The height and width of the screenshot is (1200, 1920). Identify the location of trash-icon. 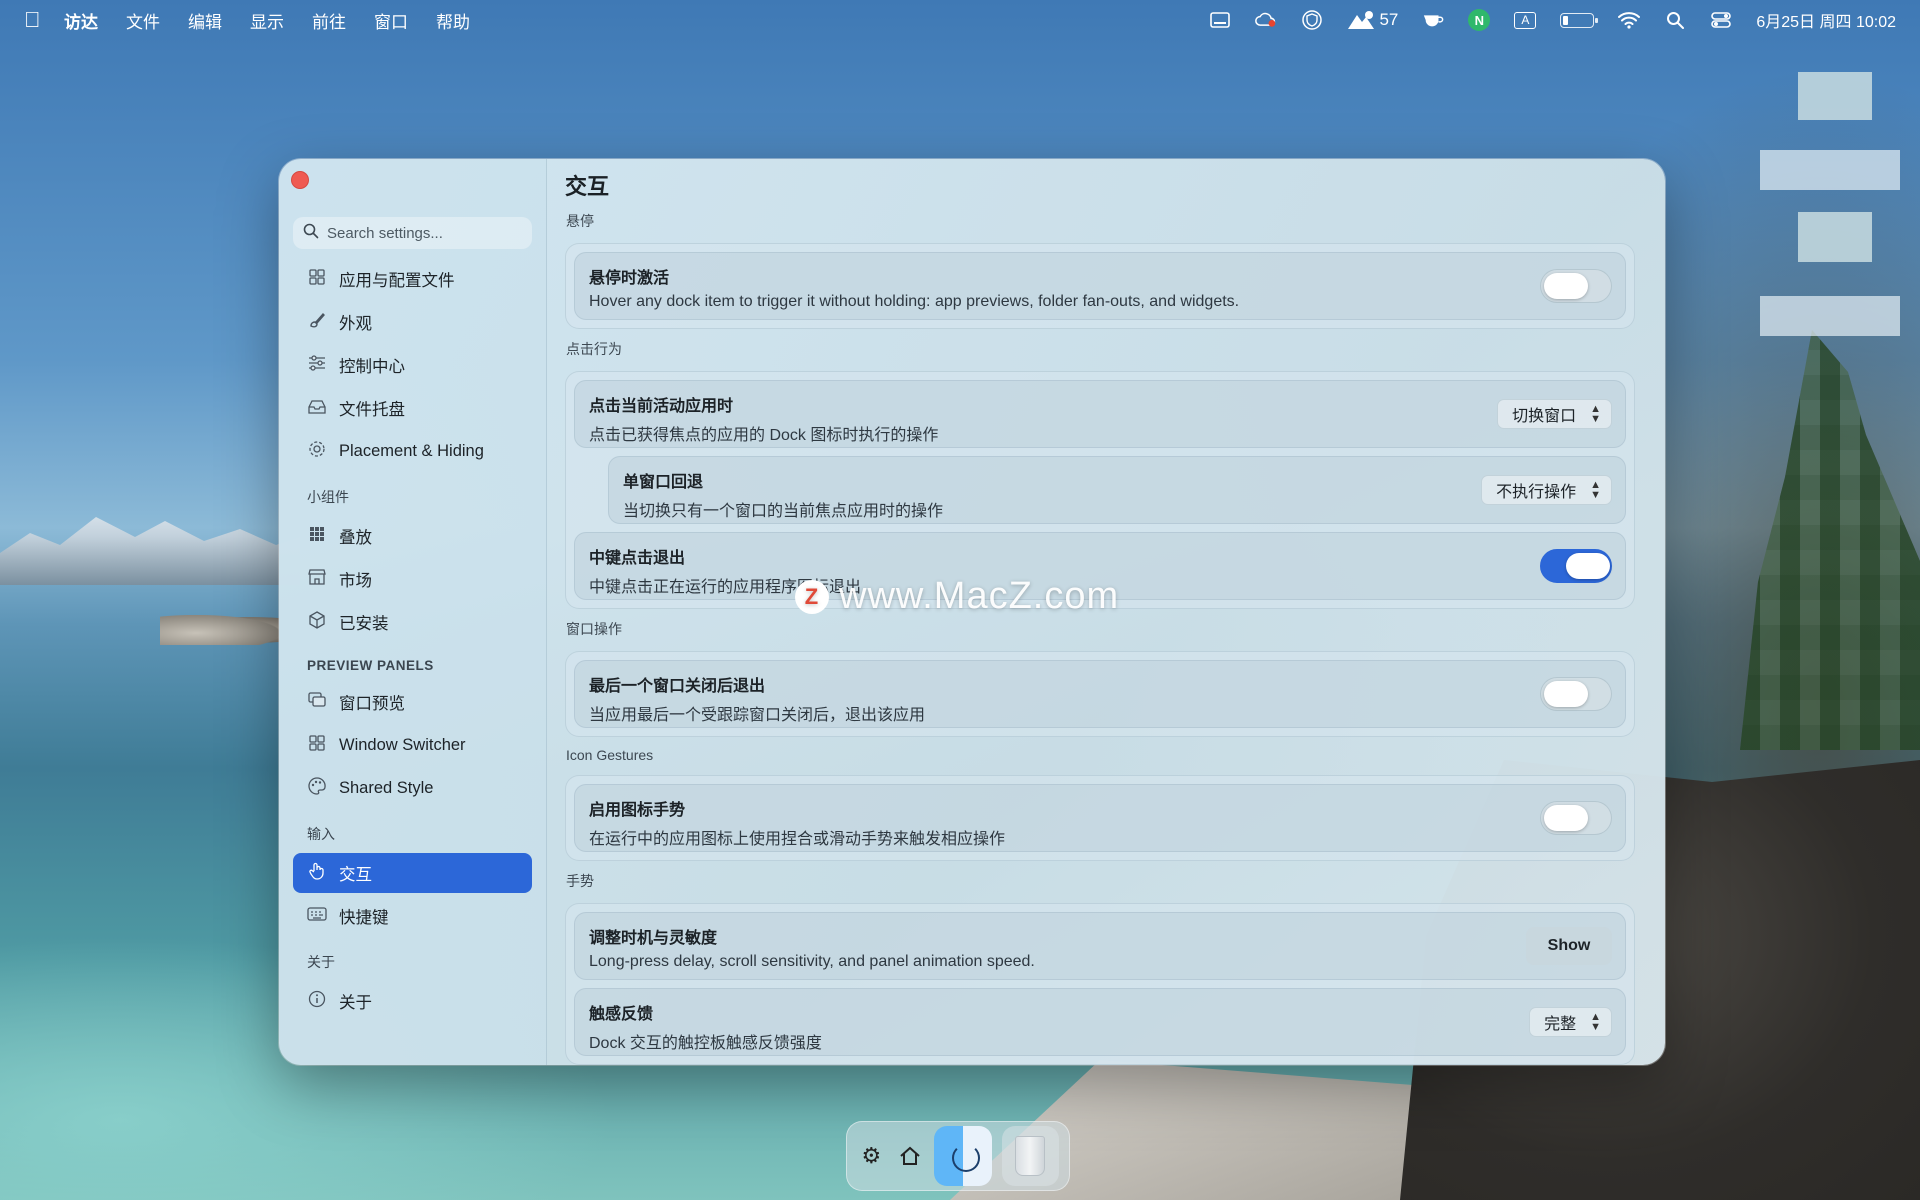
(1030, 1156).